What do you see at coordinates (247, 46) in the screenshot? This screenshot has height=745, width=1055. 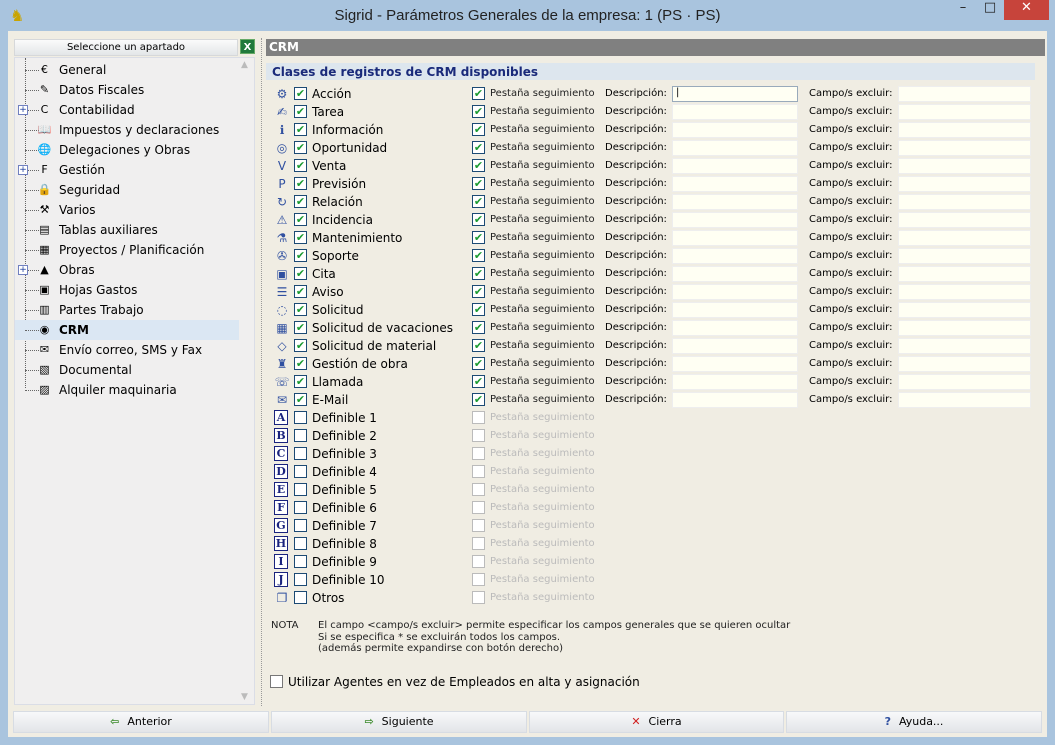 I see `excel-export-icon: X` at bounding box center [247, 46].